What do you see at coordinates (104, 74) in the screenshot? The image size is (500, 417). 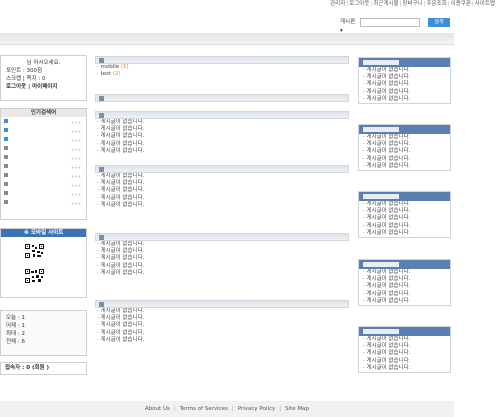 I see `board-link-test: · test` at bounding box center [104, 74].